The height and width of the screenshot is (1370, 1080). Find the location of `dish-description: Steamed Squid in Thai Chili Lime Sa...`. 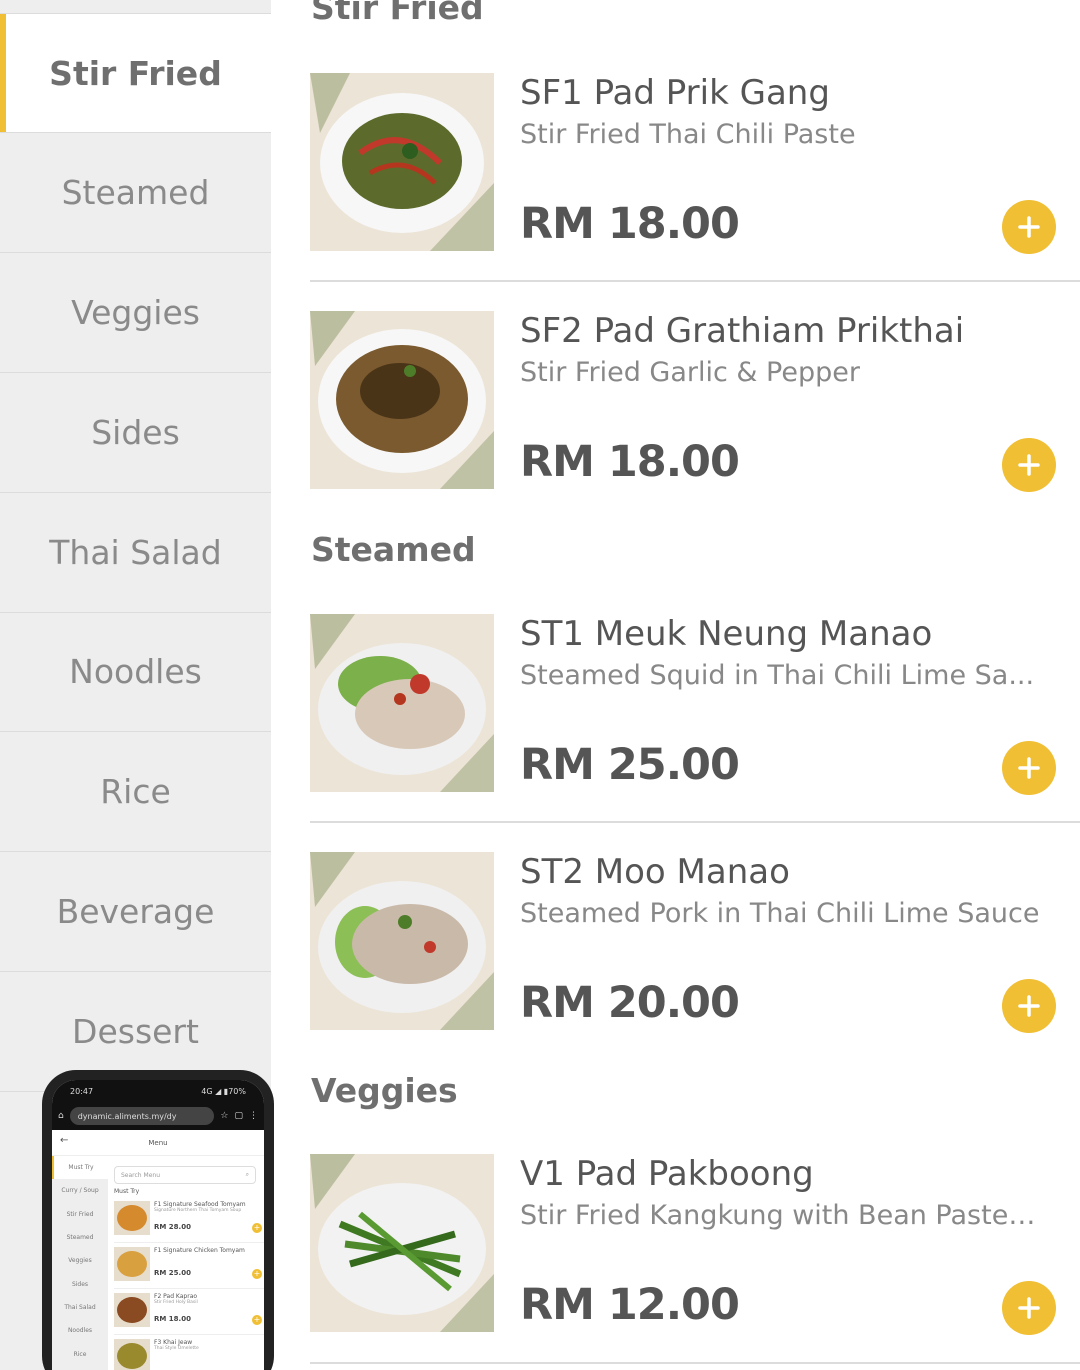

dish-description: Steamed Squid in Thai Chili Lime Sa... is located at coordinates (777, 675).